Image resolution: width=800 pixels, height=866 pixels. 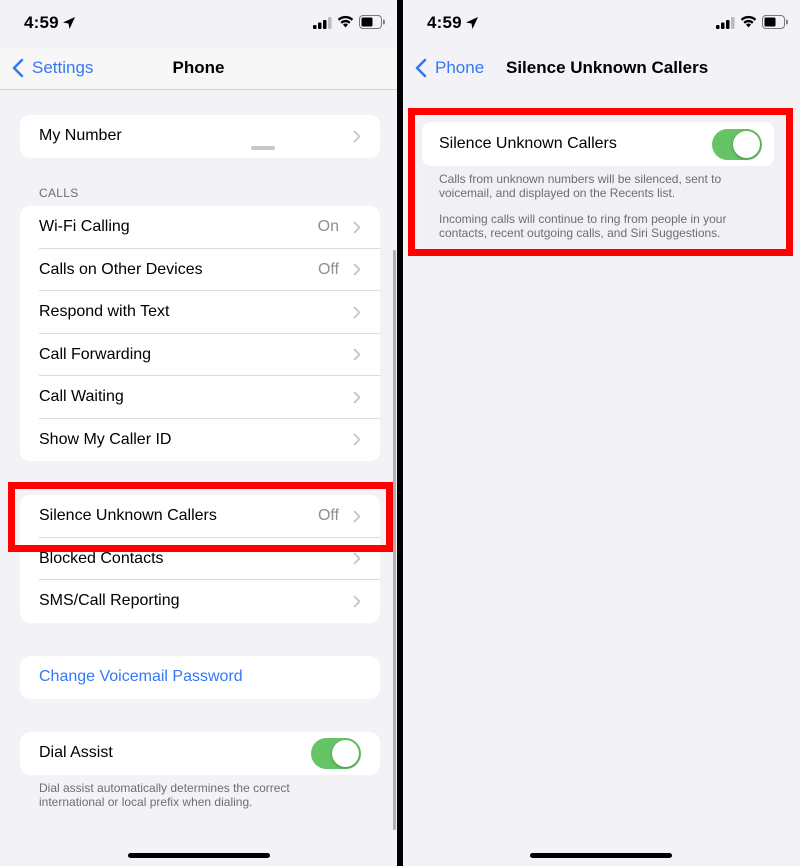 I want to click on navigation-bar: Settings Phone, so click(x=198, y=69).